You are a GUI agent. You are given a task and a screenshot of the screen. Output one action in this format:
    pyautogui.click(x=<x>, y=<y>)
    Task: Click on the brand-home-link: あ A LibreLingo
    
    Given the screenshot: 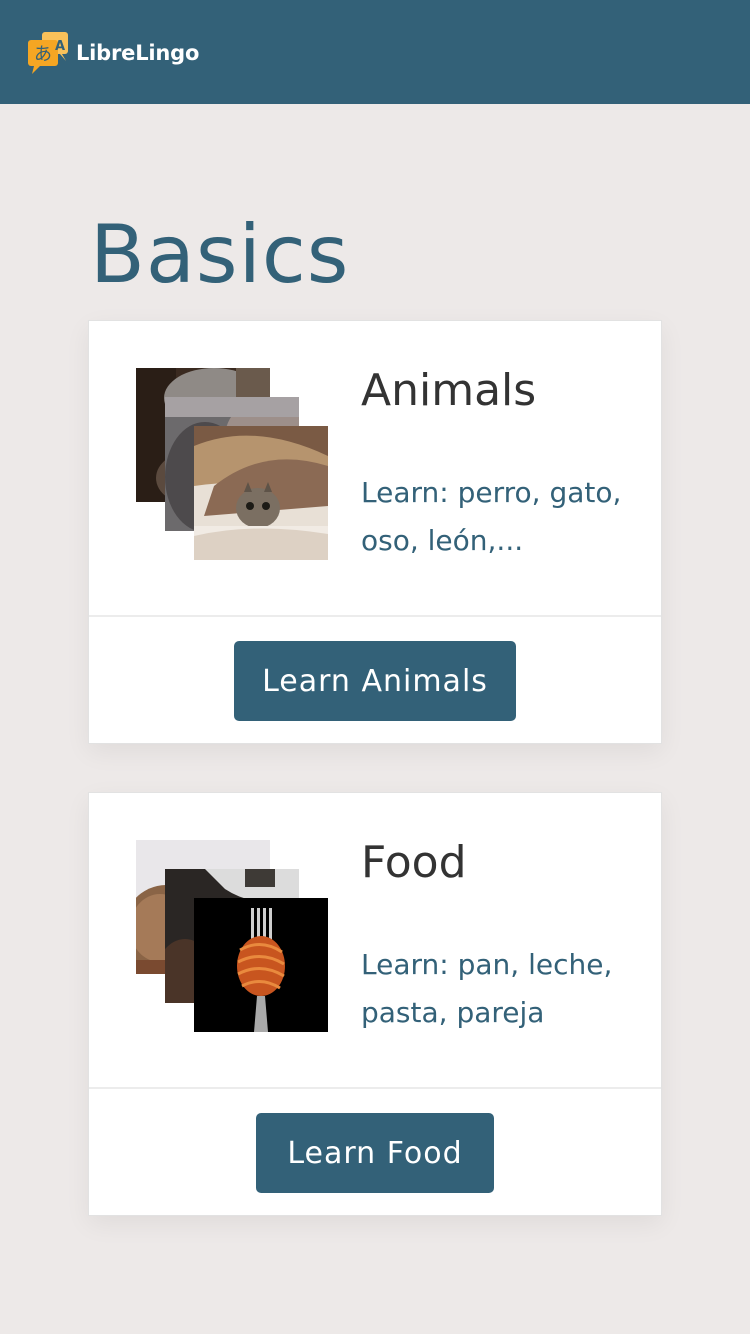 What is the action you would take?
    pyautogui.click(x=112, y=53)
    